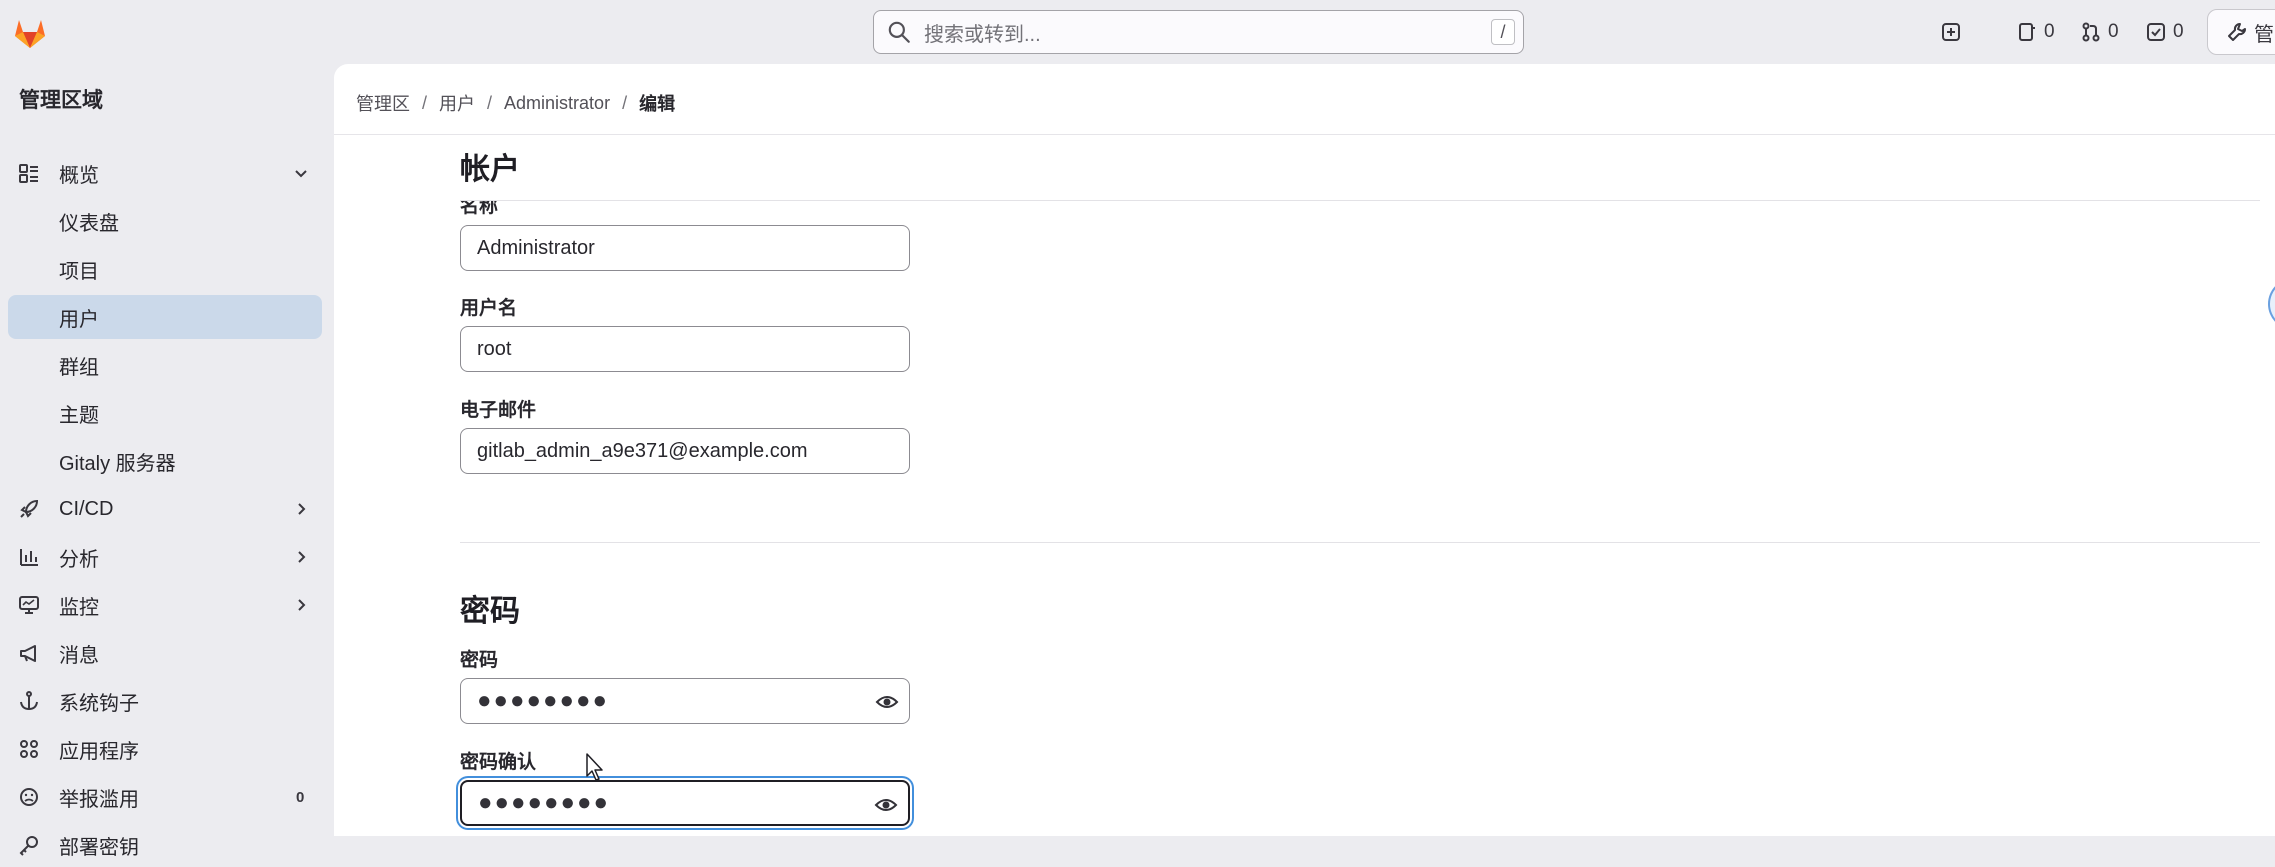 This screenshot has height=867, width=2275. What do you see at coordinates (79, 607) in the screenshot?
I see `sidebar-item-label: 监控` at bounding box center [79, 607].